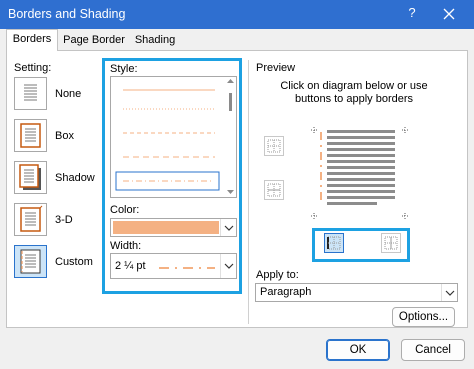  Describe the element at coordinates (130, 266) in the screenshot. I see `width-value: 2 ¼ pt` at that location.